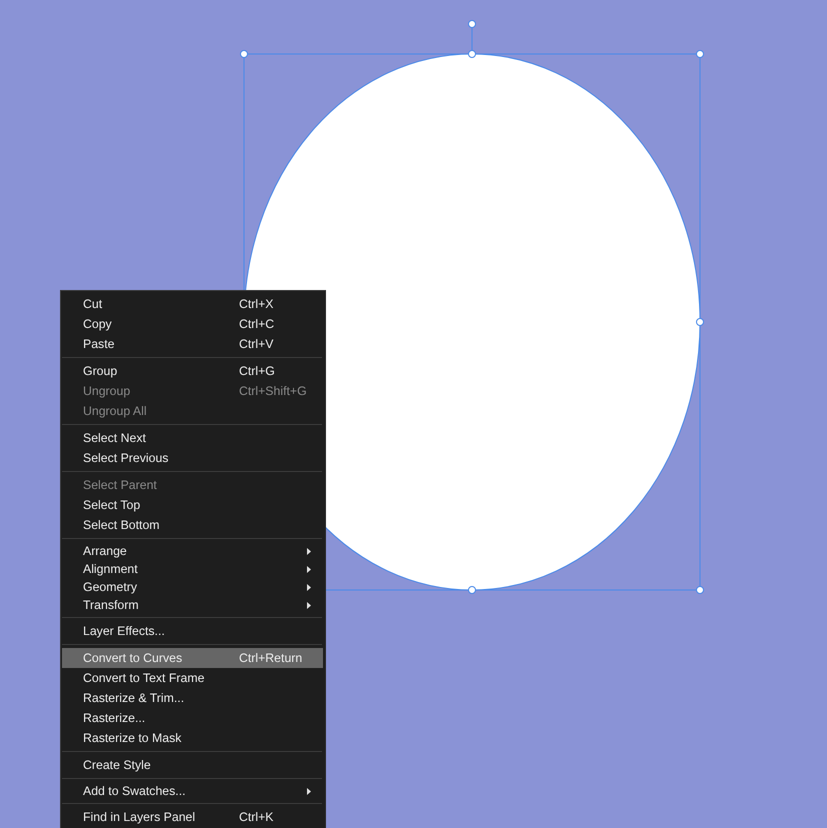 The width and height of the screenshot is (827, 828). Describe the element at coordinates (472, 24) in the screenshot. I see `rotation-handle` at that location.